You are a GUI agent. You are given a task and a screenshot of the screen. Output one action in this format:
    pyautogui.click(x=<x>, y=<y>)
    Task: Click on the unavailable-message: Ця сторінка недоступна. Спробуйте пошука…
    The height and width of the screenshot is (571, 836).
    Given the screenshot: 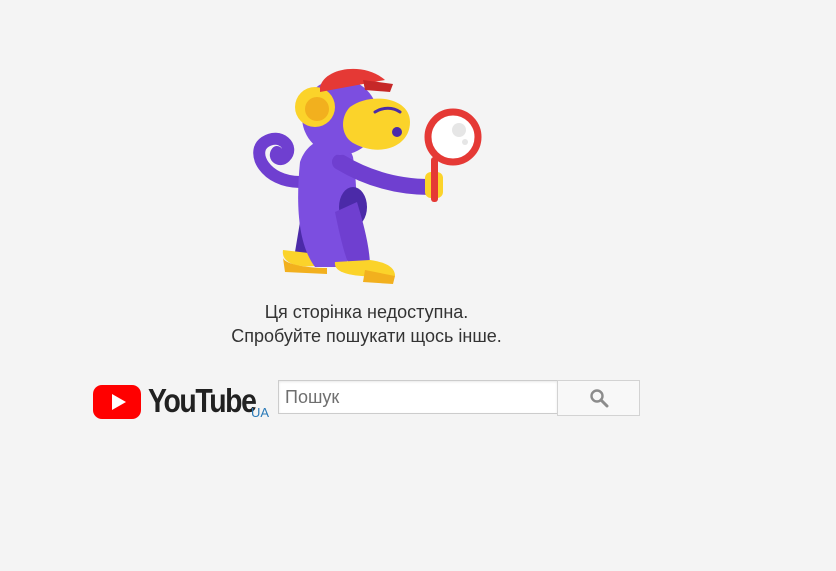 What is the action you would take?
    pyautogui.click(x=366, y=324)
    